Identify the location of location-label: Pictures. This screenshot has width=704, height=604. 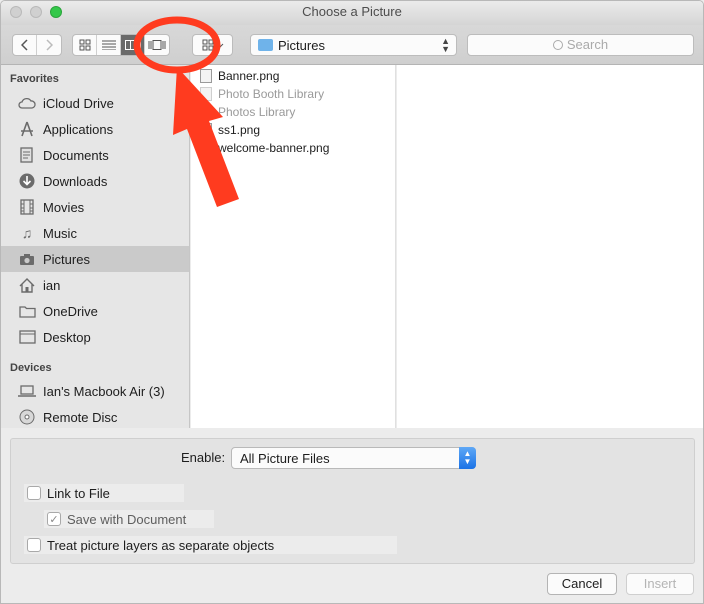
(301, 45).